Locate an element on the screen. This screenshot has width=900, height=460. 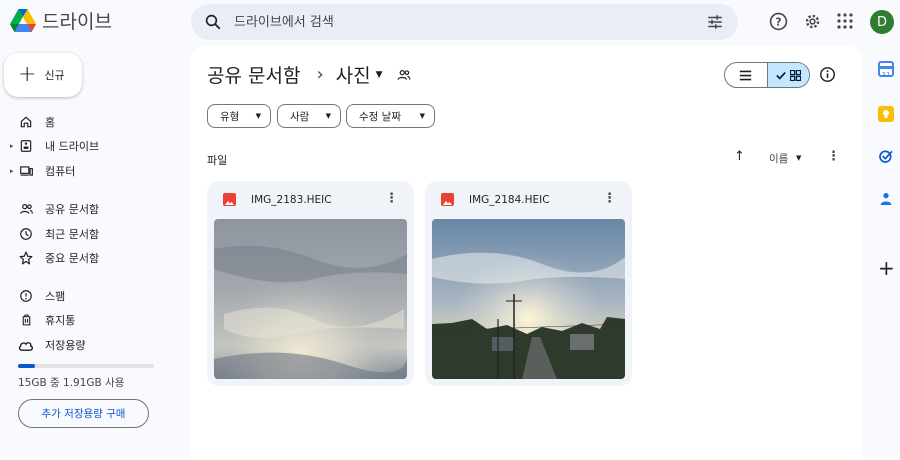
view-toggle is located at coordinates (767, 75).